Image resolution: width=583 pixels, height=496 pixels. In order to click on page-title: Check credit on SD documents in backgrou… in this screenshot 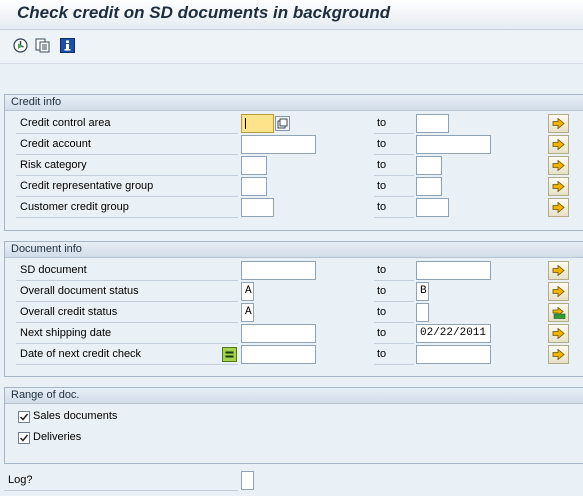, I will do `click(204, 12)`.